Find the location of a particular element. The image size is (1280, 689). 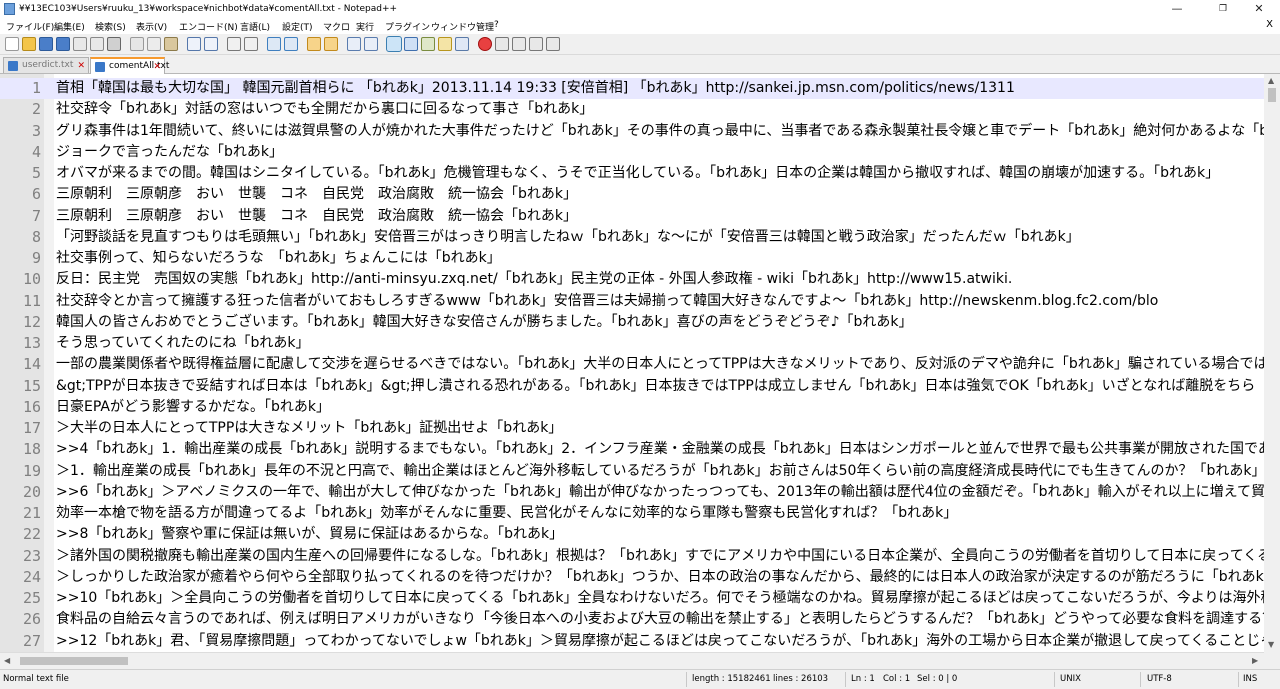

zoom-out-icon is located at coordinates (291, 44).